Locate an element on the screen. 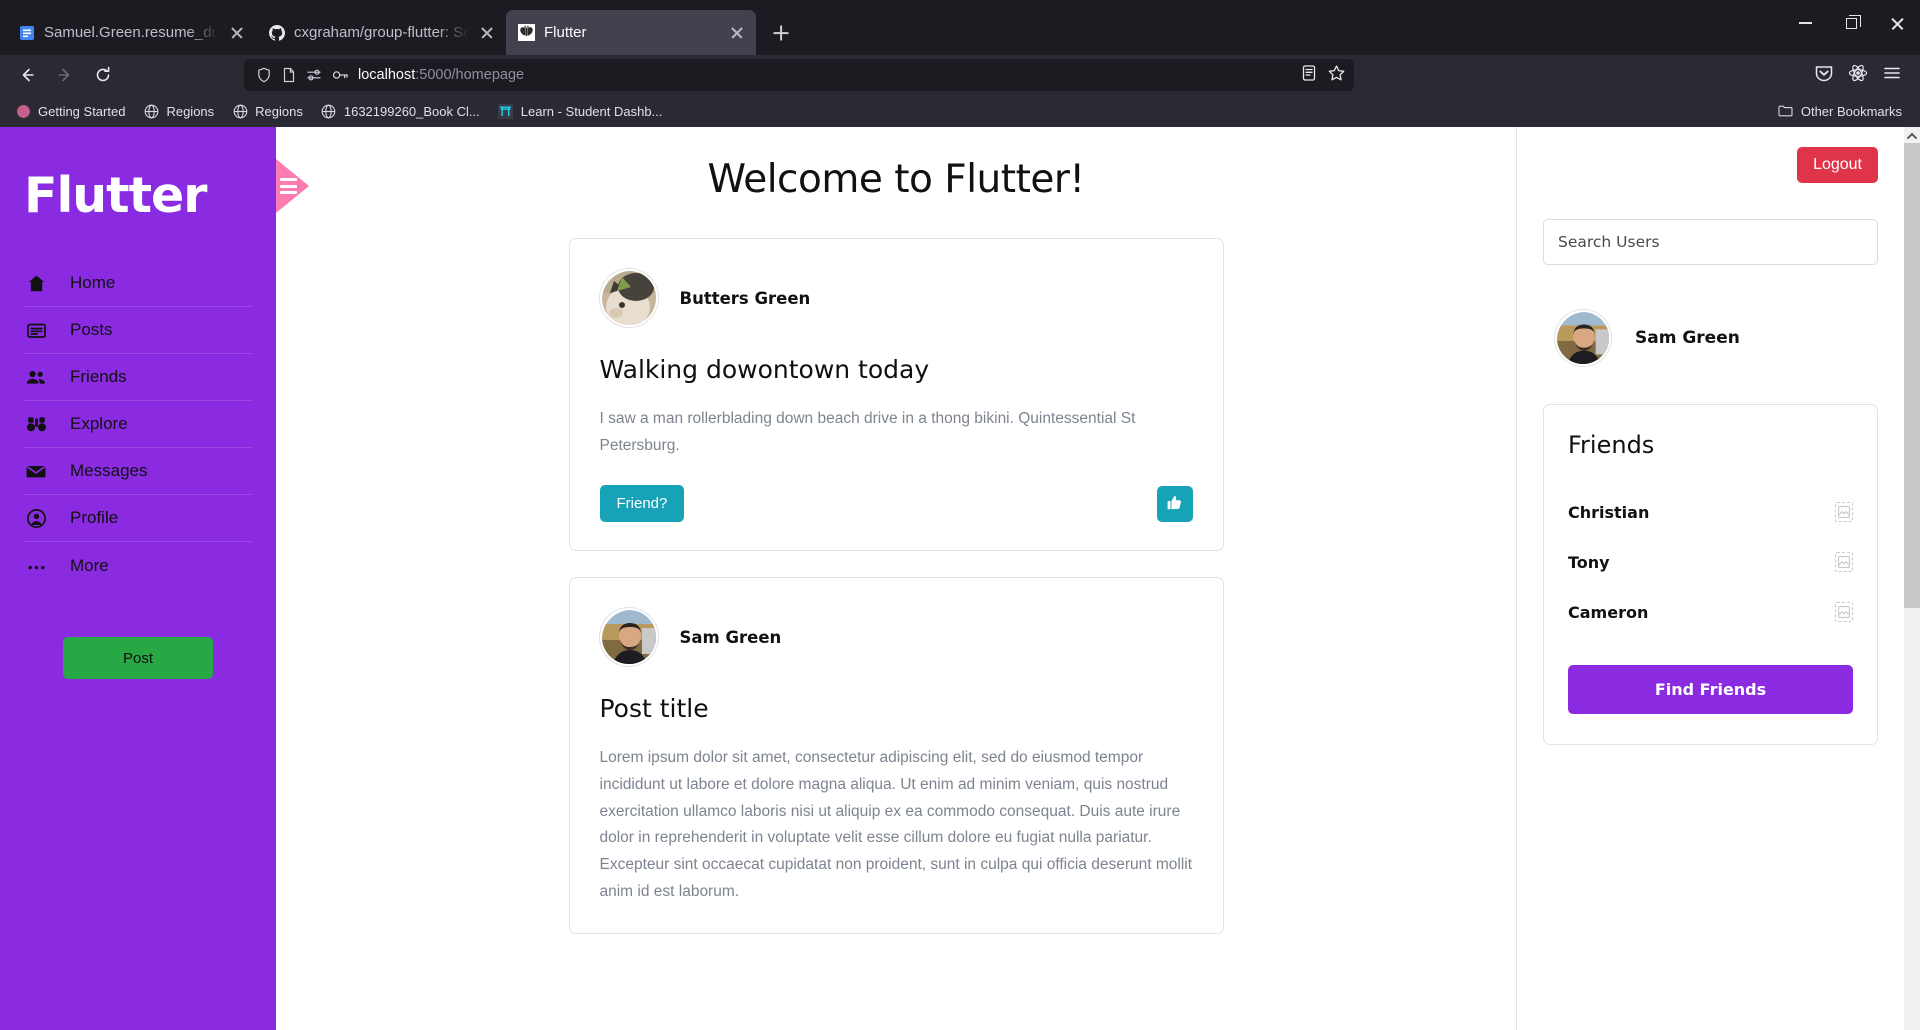 The width and height of the screenshot is (1920, 1030). window-controls is located at coordinates (1851, 23).